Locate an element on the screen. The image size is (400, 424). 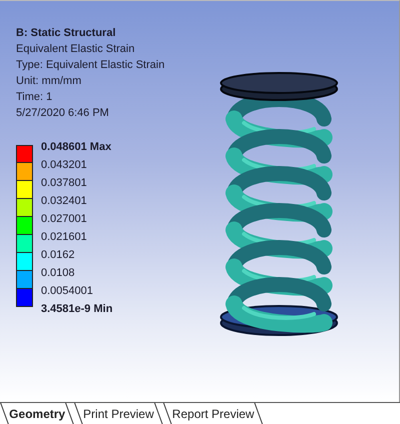
tab: Print Preview is located at coordinates (118, 413).